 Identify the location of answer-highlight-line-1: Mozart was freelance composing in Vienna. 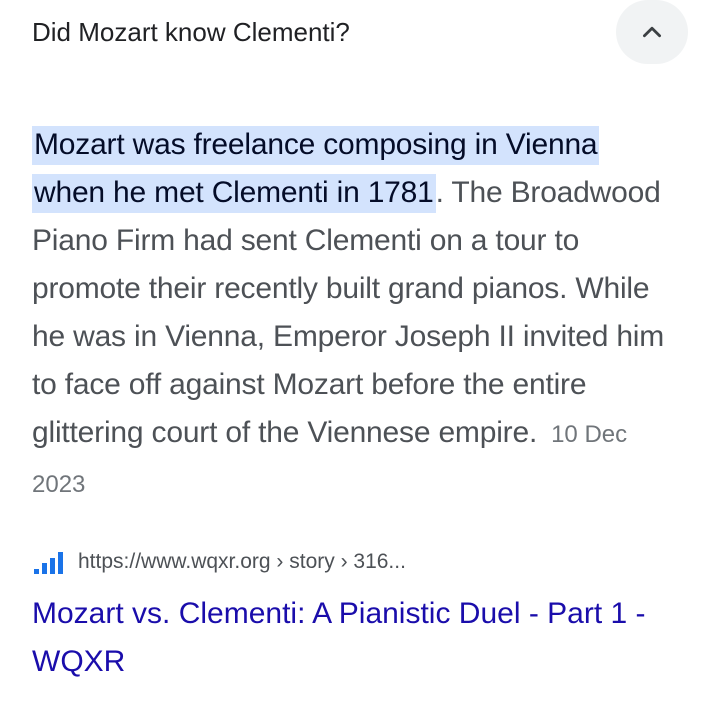
(316, 145).